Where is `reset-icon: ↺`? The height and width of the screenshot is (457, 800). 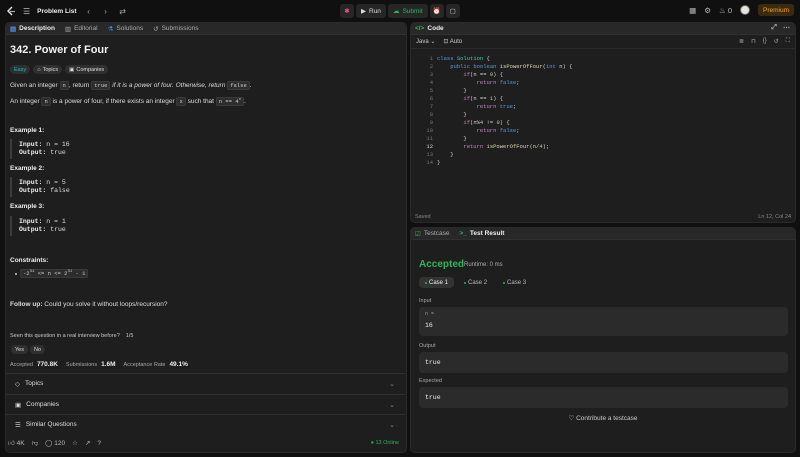 reset-icon: ↺ is located at coordinates (776, 41).